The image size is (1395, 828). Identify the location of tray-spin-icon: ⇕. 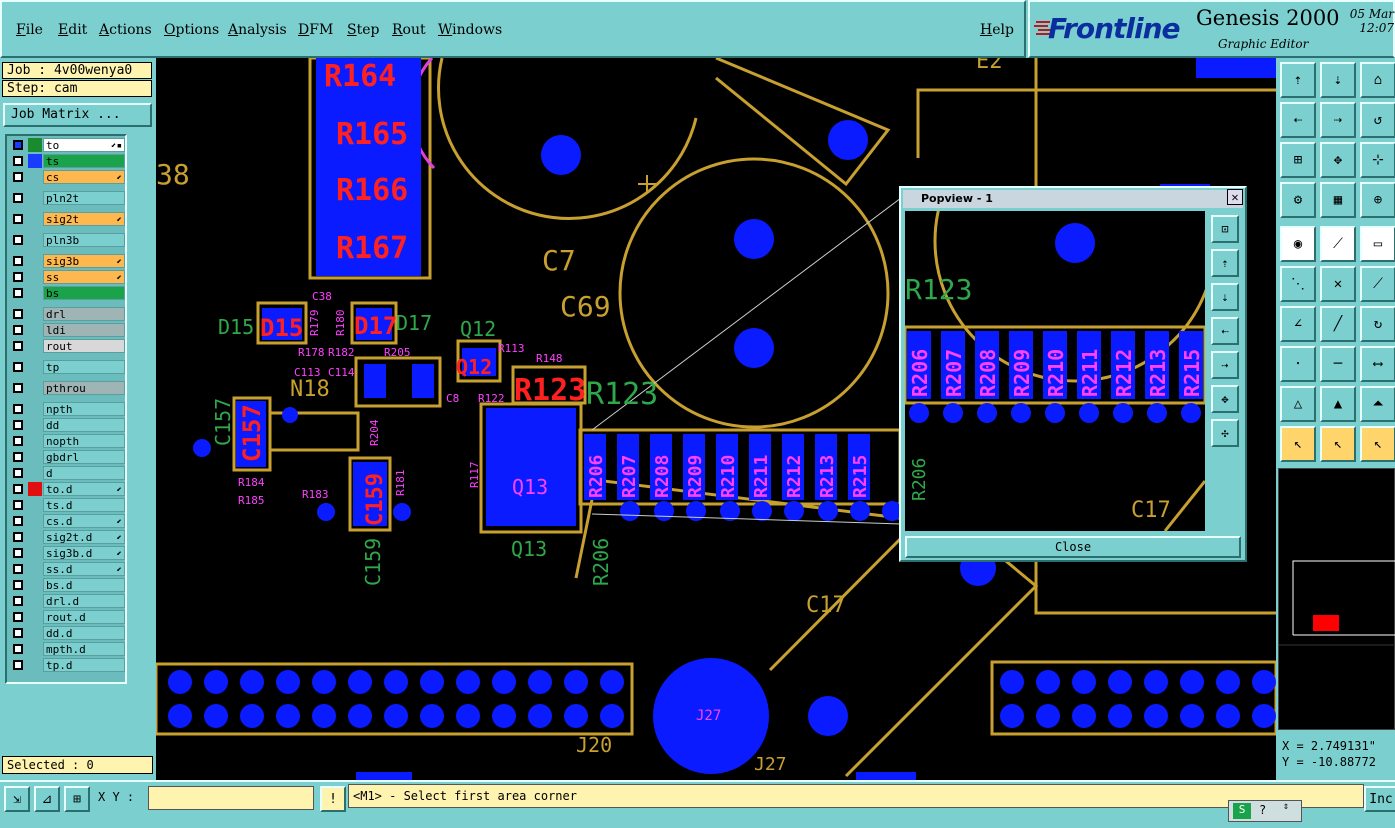
(1286, 806).